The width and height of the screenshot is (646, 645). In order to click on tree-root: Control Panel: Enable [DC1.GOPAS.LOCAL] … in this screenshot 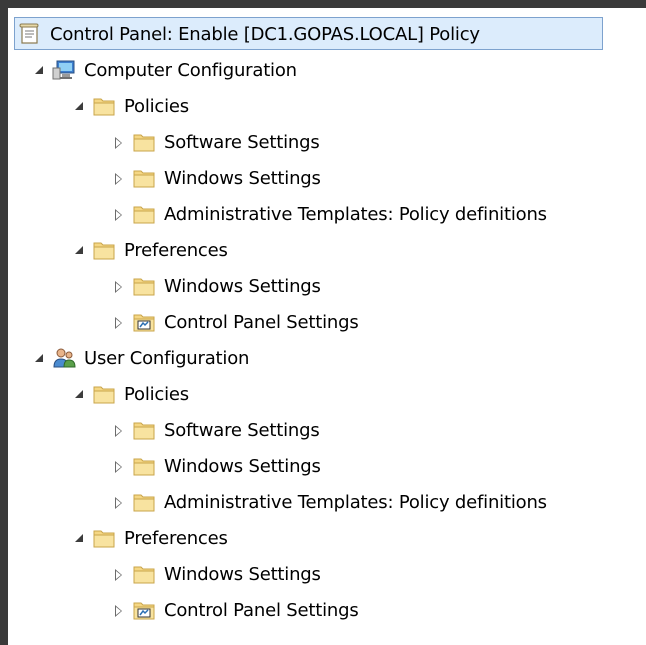, I will do `click(249, 34)`.